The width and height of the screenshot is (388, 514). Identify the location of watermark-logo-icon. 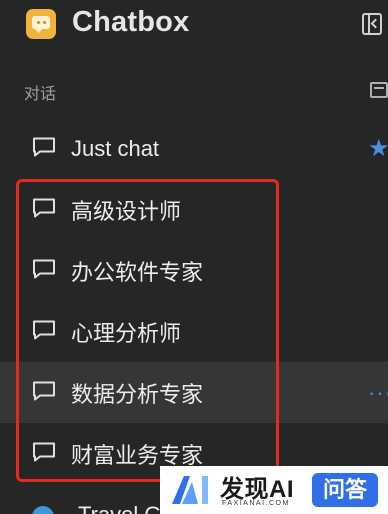
(190, 490).